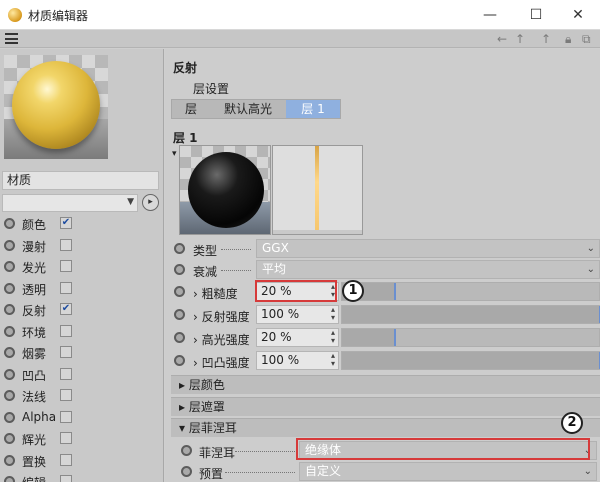 The width and height of the screenshot is (600, 482). I want to click on material-dropdown: ▼, so click(70, 203).